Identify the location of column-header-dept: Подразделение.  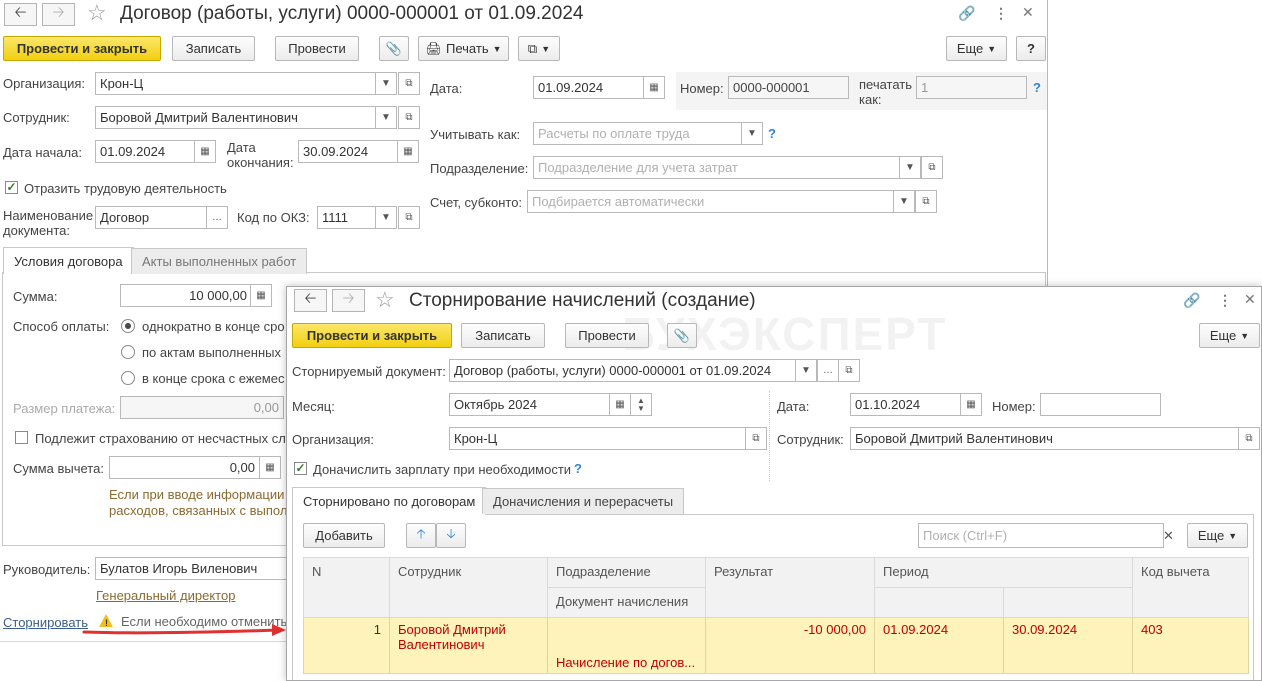
(626, 572).